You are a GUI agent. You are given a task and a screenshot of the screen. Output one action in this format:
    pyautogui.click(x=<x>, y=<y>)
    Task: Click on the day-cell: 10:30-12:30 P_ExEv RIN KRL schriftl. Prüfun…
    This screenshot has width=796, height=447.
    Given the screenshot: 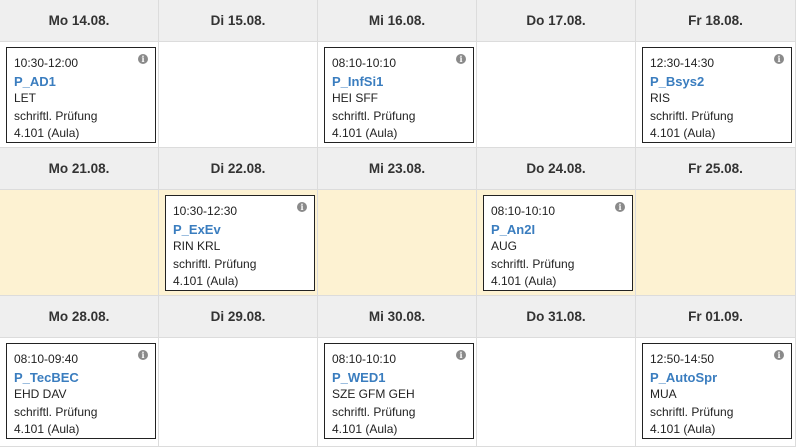 What is the action you would take?
    pyautogui.click(x=238, y=243)
    